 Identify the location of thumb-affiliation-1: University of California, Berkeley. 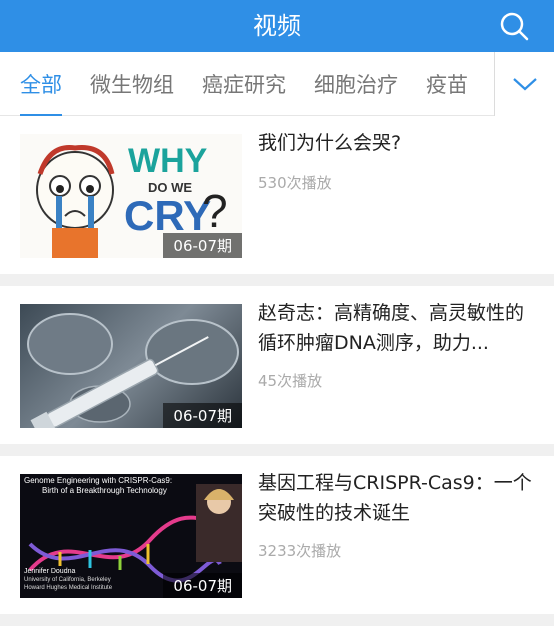
(67, 580).